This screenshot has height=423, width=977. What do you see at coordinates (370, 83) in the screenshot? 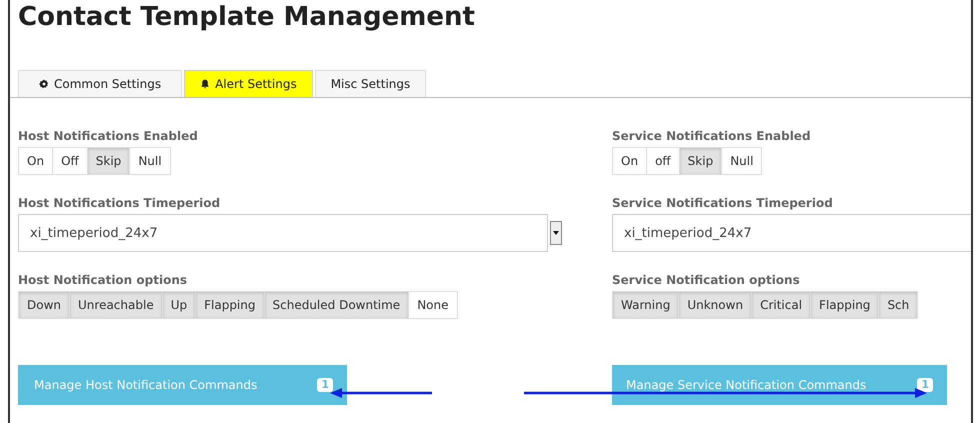
I see `tab: Misc Settings` at bounding box center [370, 83].